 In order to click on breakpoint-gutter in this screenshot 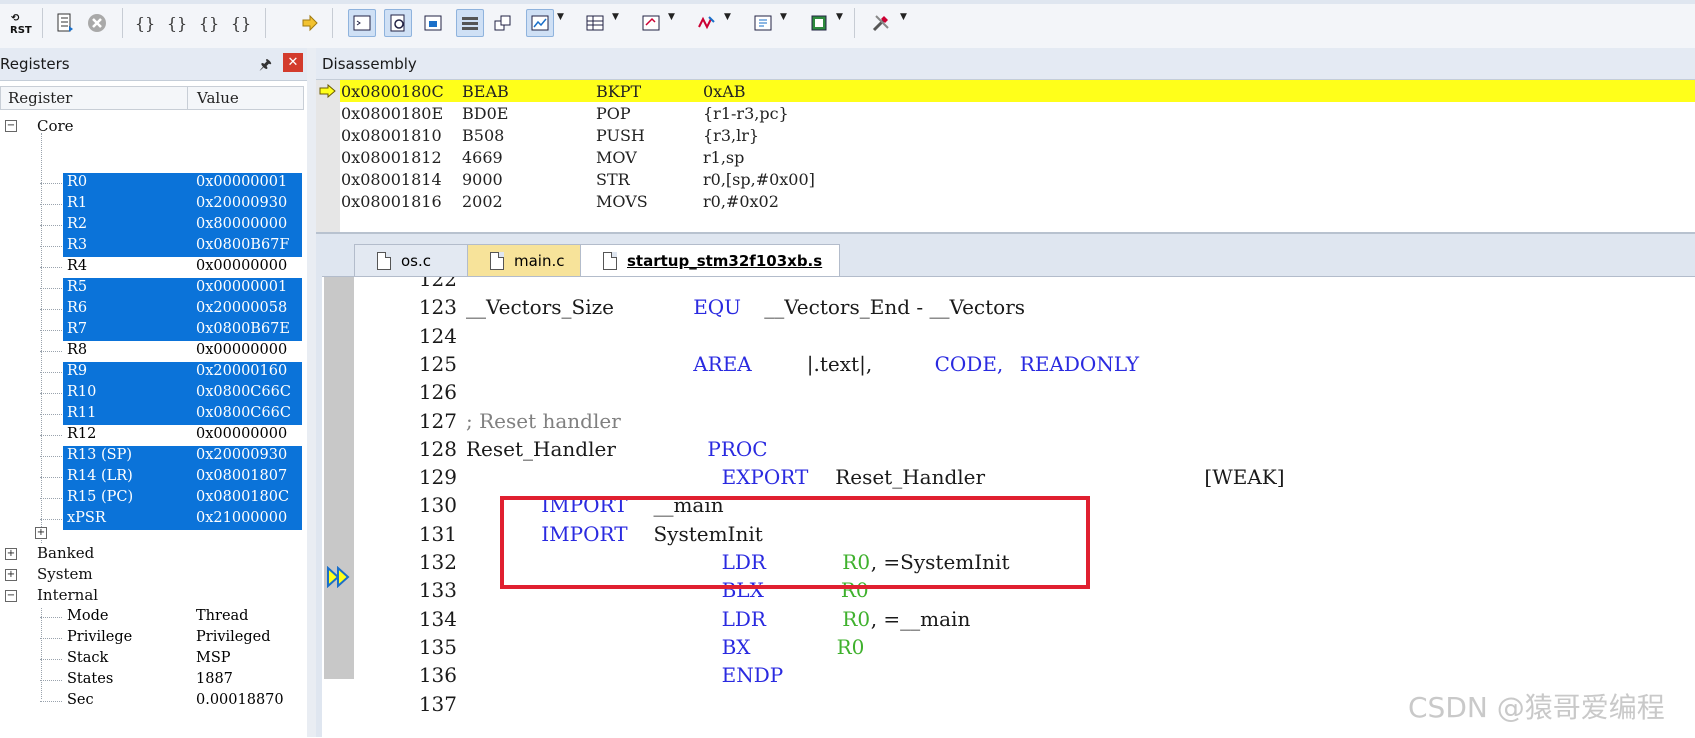, I will do `click(338, 507)`.